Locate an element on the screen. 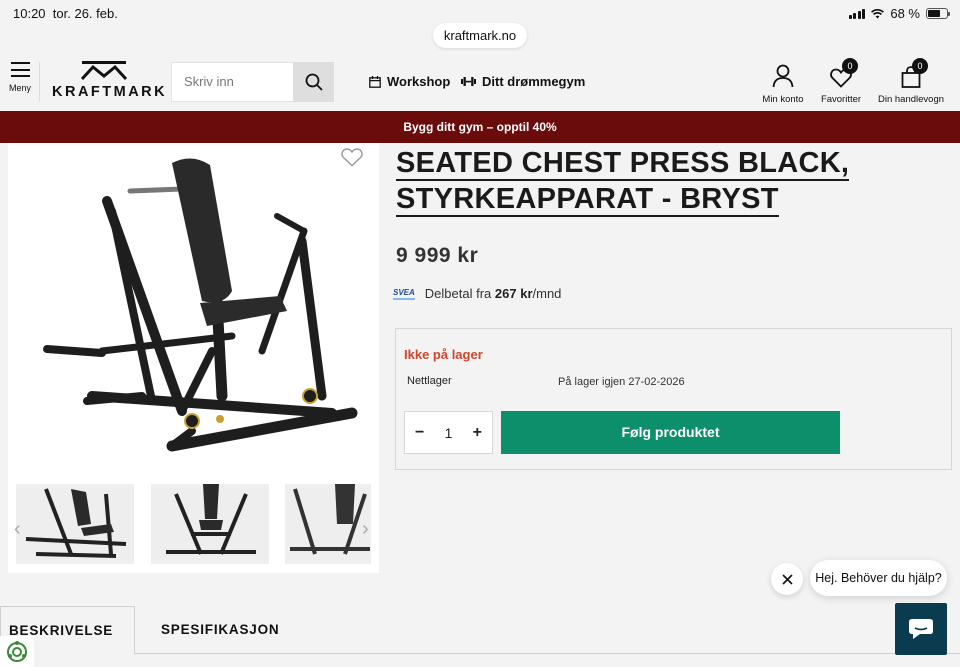 This screenshot has height=667, width=960. user-icon is located at coordinates (783, 76).